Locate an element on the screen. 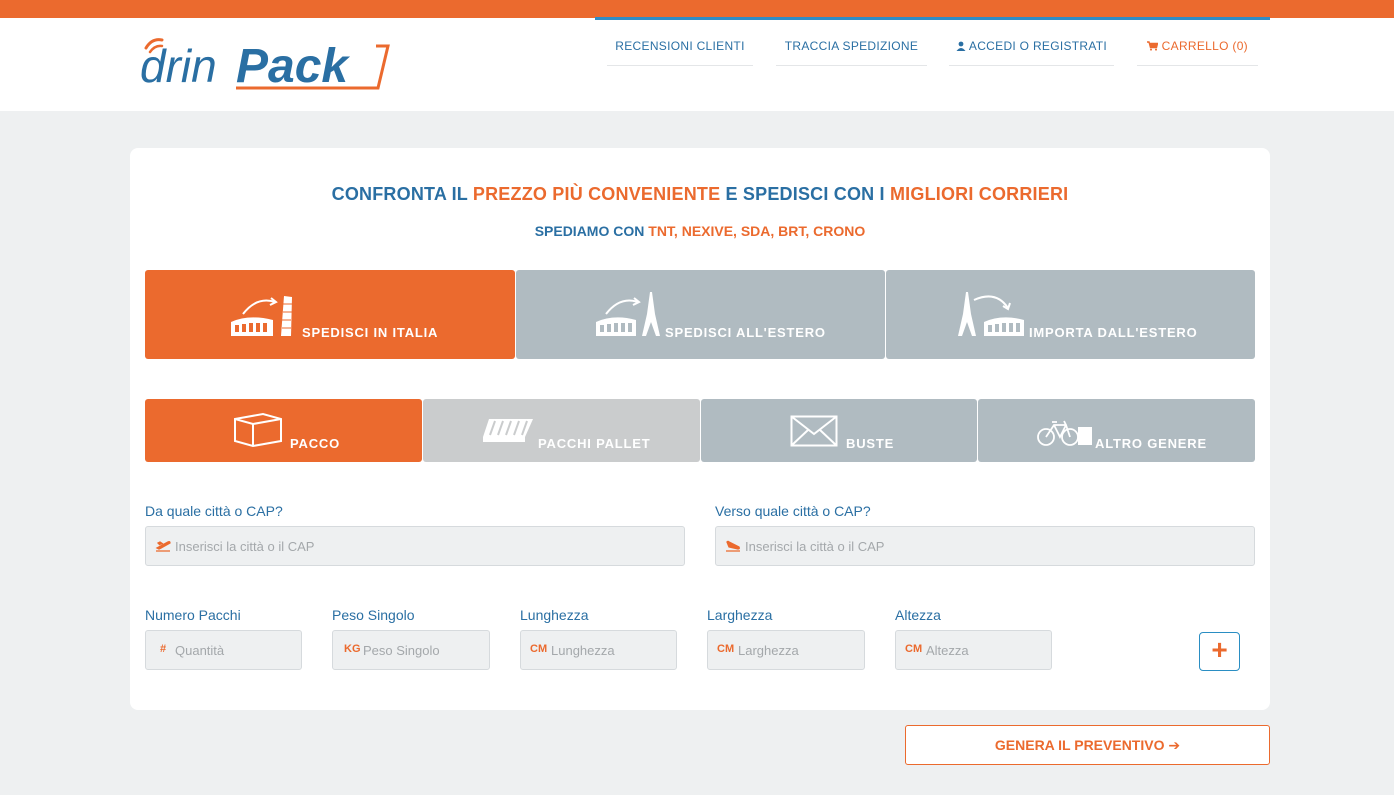 This screenshot has width=1394, height=795. tab-ship-abroad: SPEDISCI ALL'ESTERO is located at coordinates (700, 314).